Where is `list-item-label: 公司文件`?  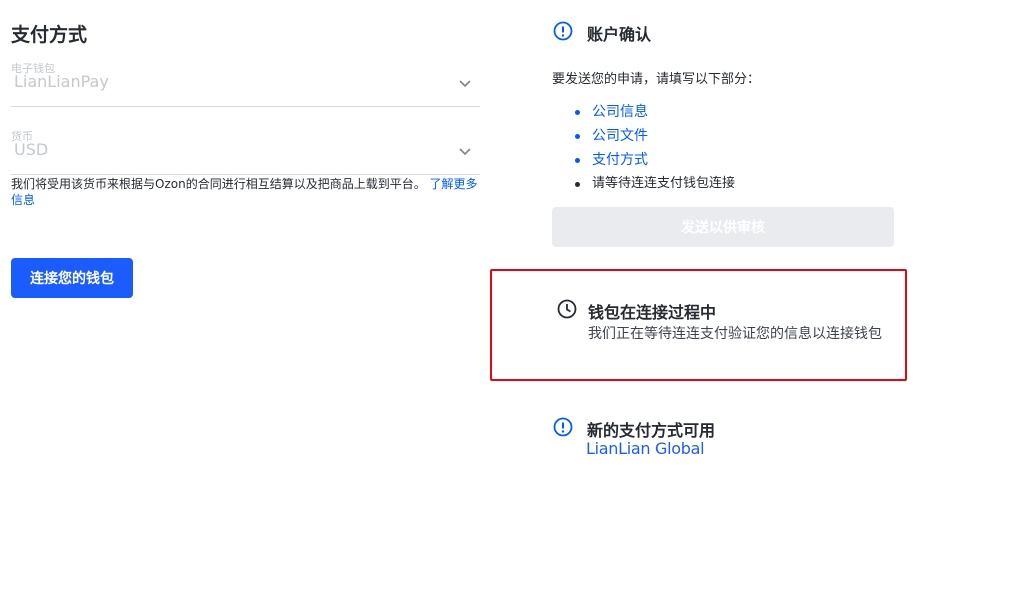 list-item-label: 公司文件 is located at coordinates (620, 136).